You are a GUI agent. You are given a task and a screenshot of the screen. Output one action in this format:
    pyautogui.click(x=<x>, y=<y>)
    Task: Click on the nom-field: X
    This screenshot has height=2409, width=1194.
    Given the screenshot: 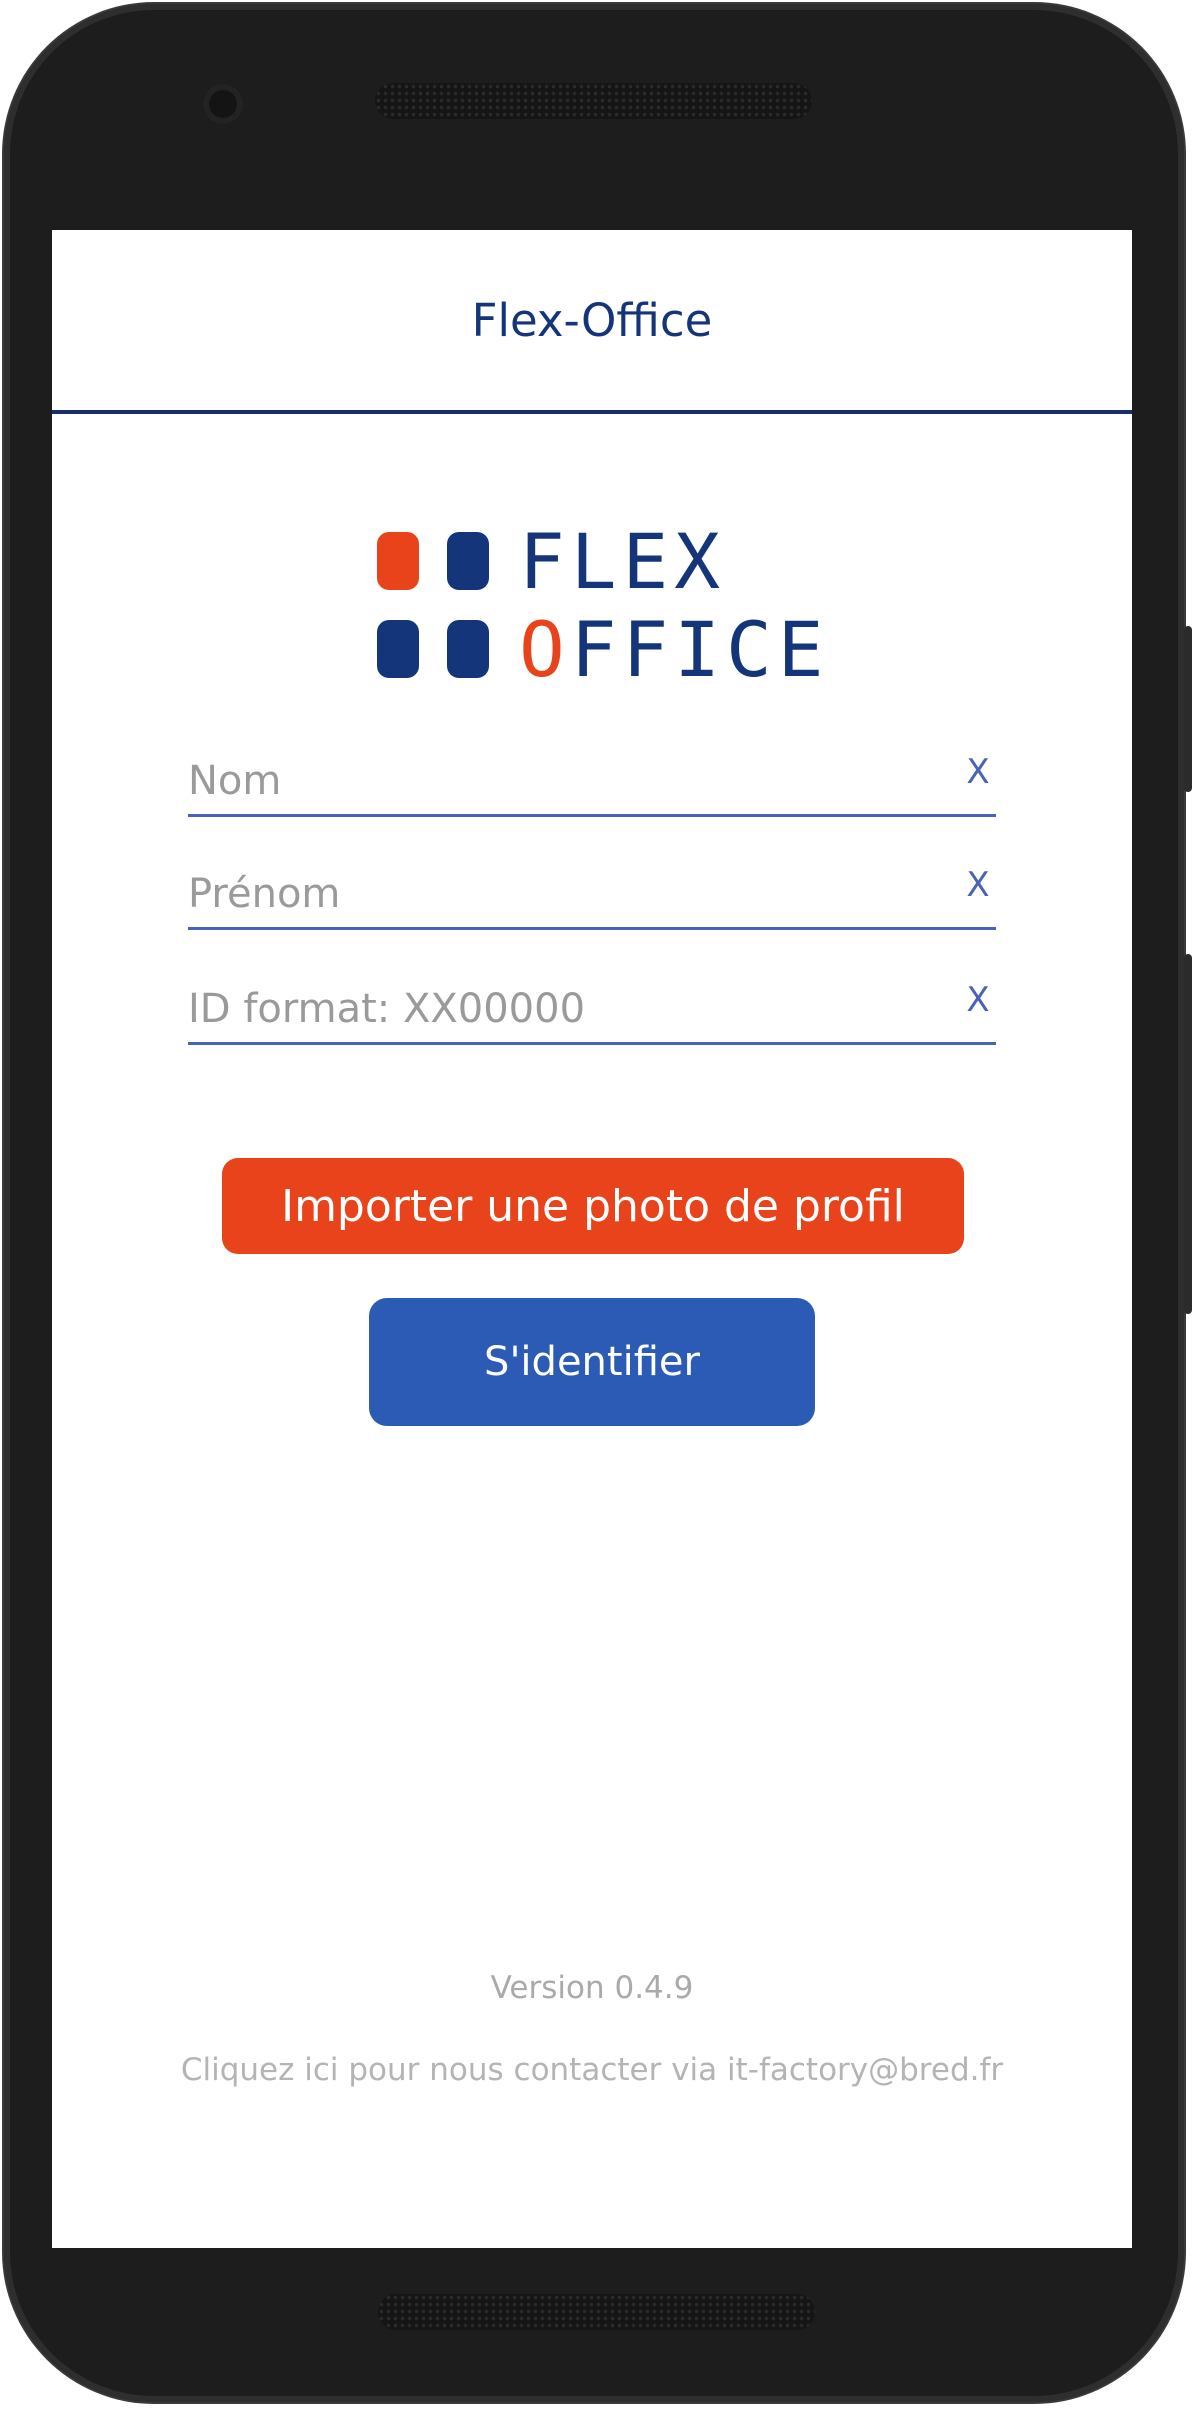 What is the action you would take?
    pyautogui.click(x=592, y=784)
    